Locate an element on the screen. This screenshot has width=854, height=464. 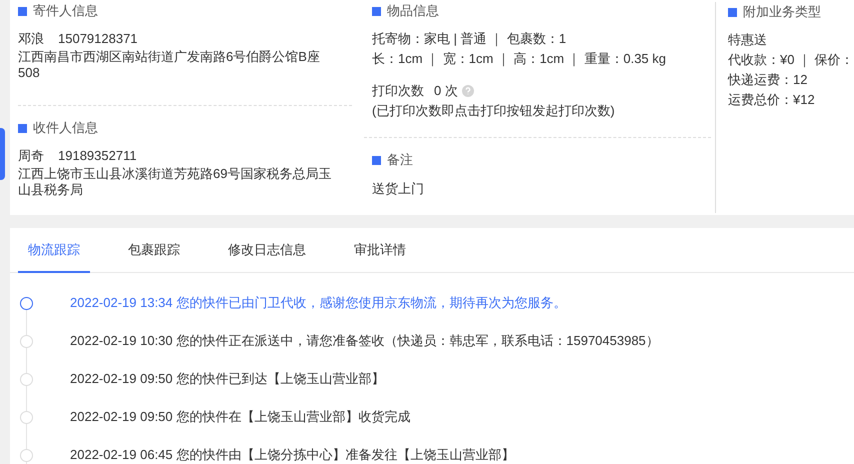
print-count-value: 0 次 is located at coordinates (446, 91).